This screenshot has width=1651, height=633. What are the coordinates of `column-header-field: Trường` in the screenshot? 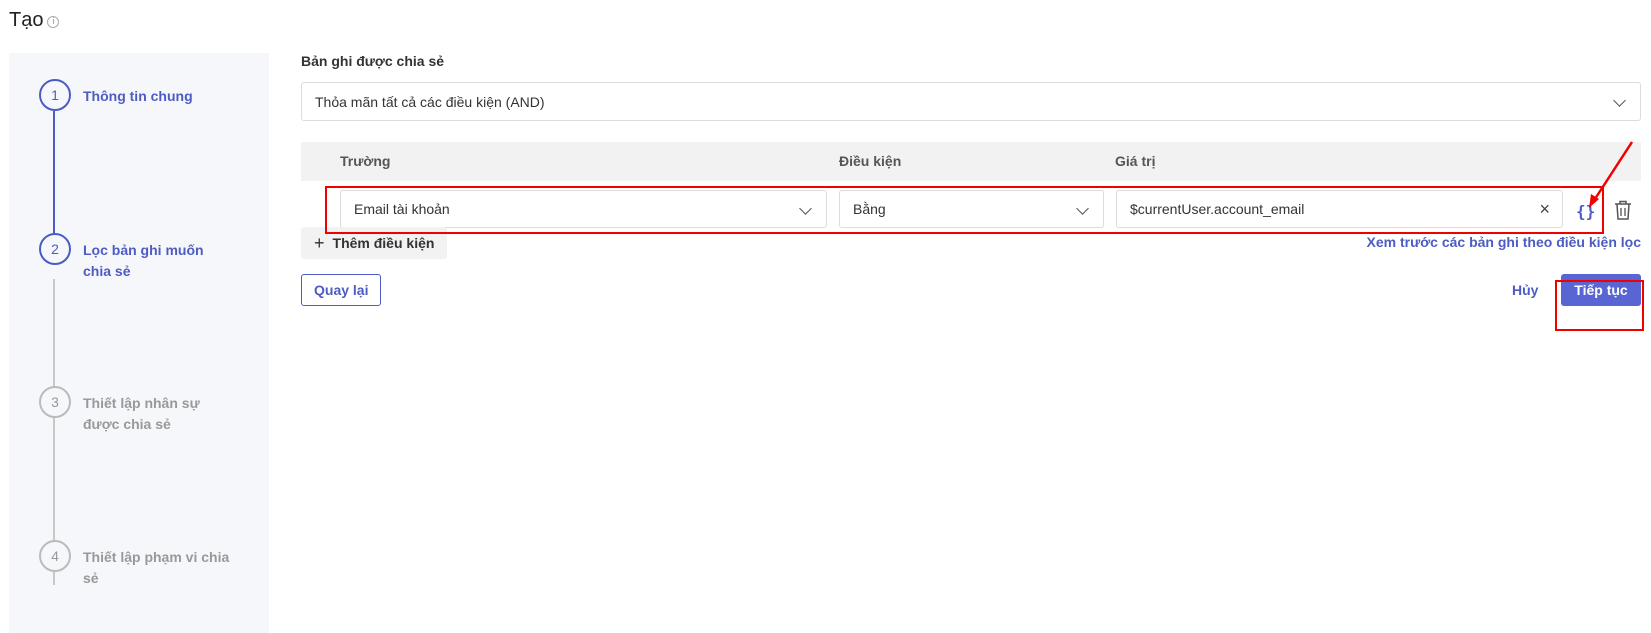 It's located at (365, 161).